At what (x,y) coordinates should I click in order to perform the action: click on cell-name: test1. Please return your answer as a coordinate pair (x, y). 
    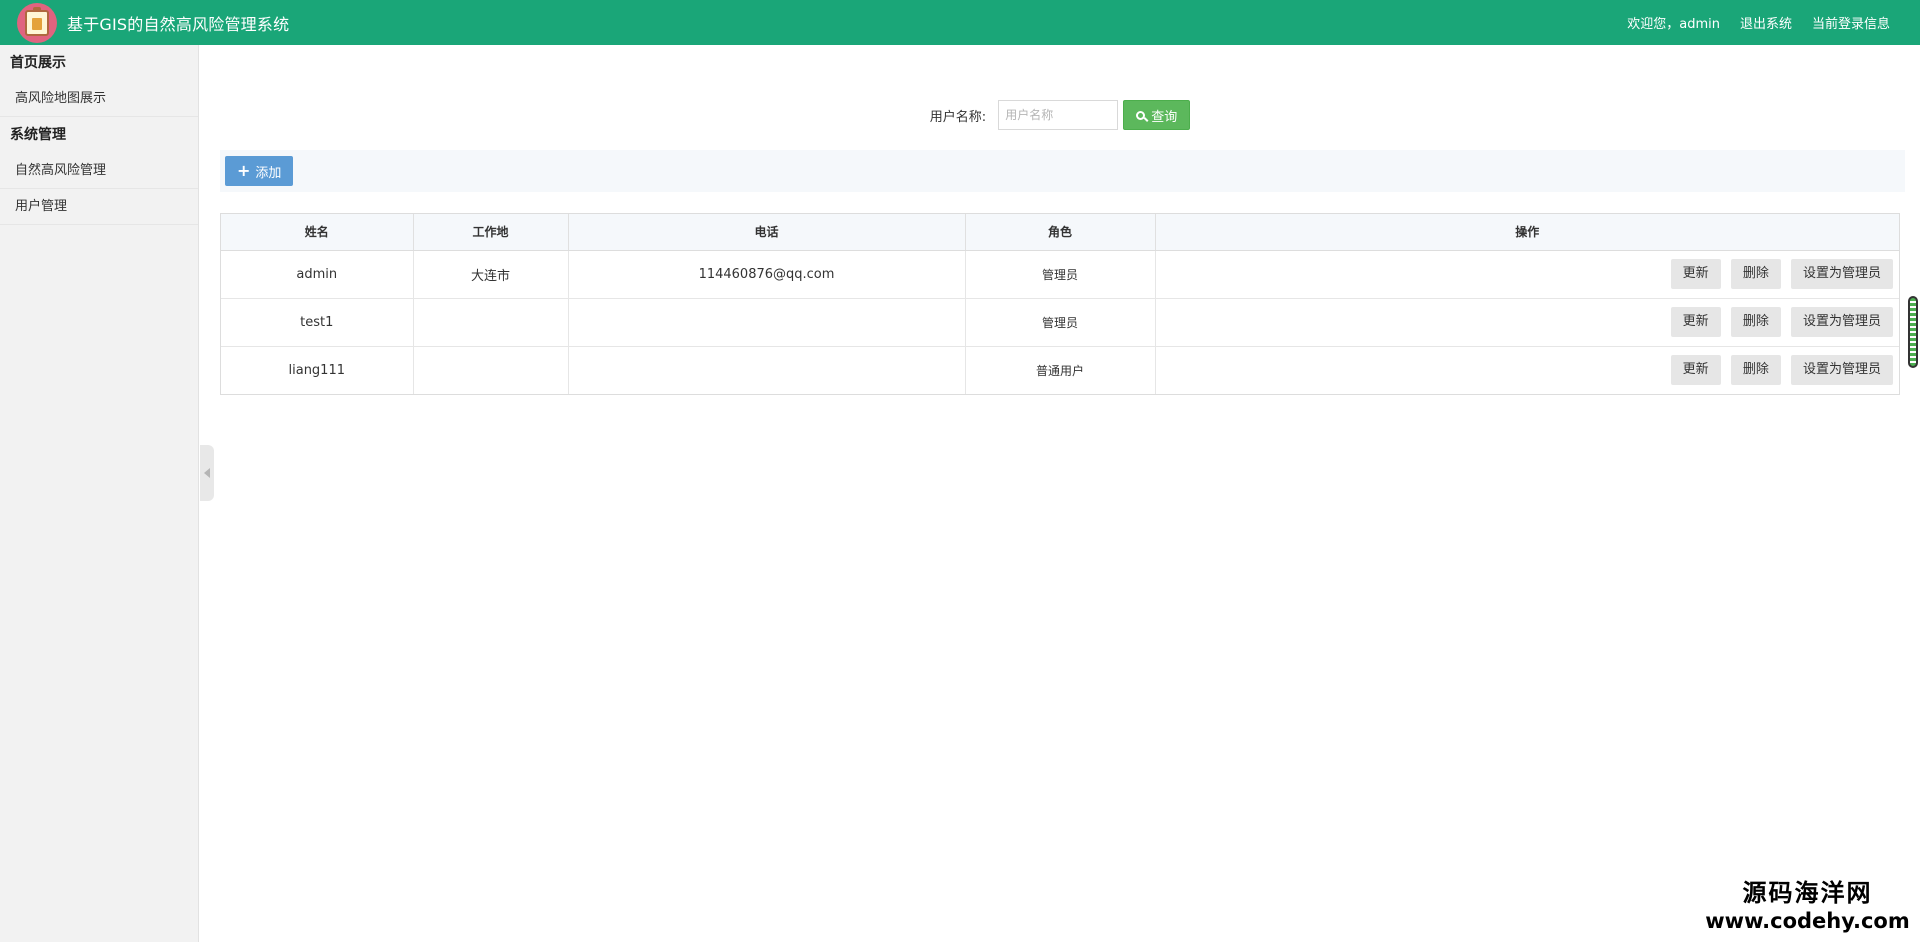
    Looking at the image, I should click on (317, 322).